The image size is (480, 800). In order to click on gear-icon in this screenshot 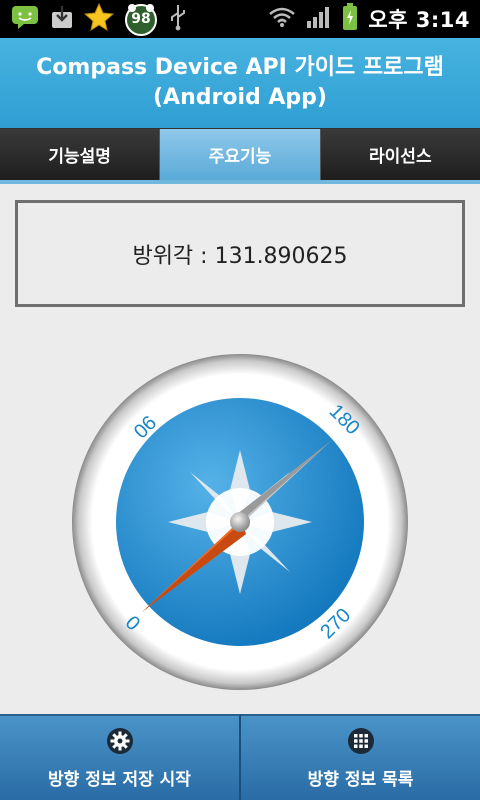, I will do `click(119, 740)`.